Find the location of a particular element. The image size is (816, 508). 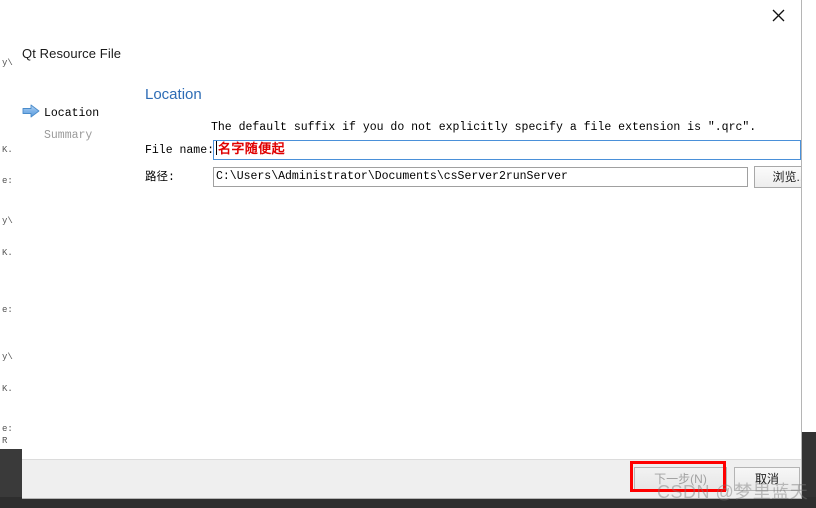

wizard-step-summary: Summary is located at coordinates (99, 135).